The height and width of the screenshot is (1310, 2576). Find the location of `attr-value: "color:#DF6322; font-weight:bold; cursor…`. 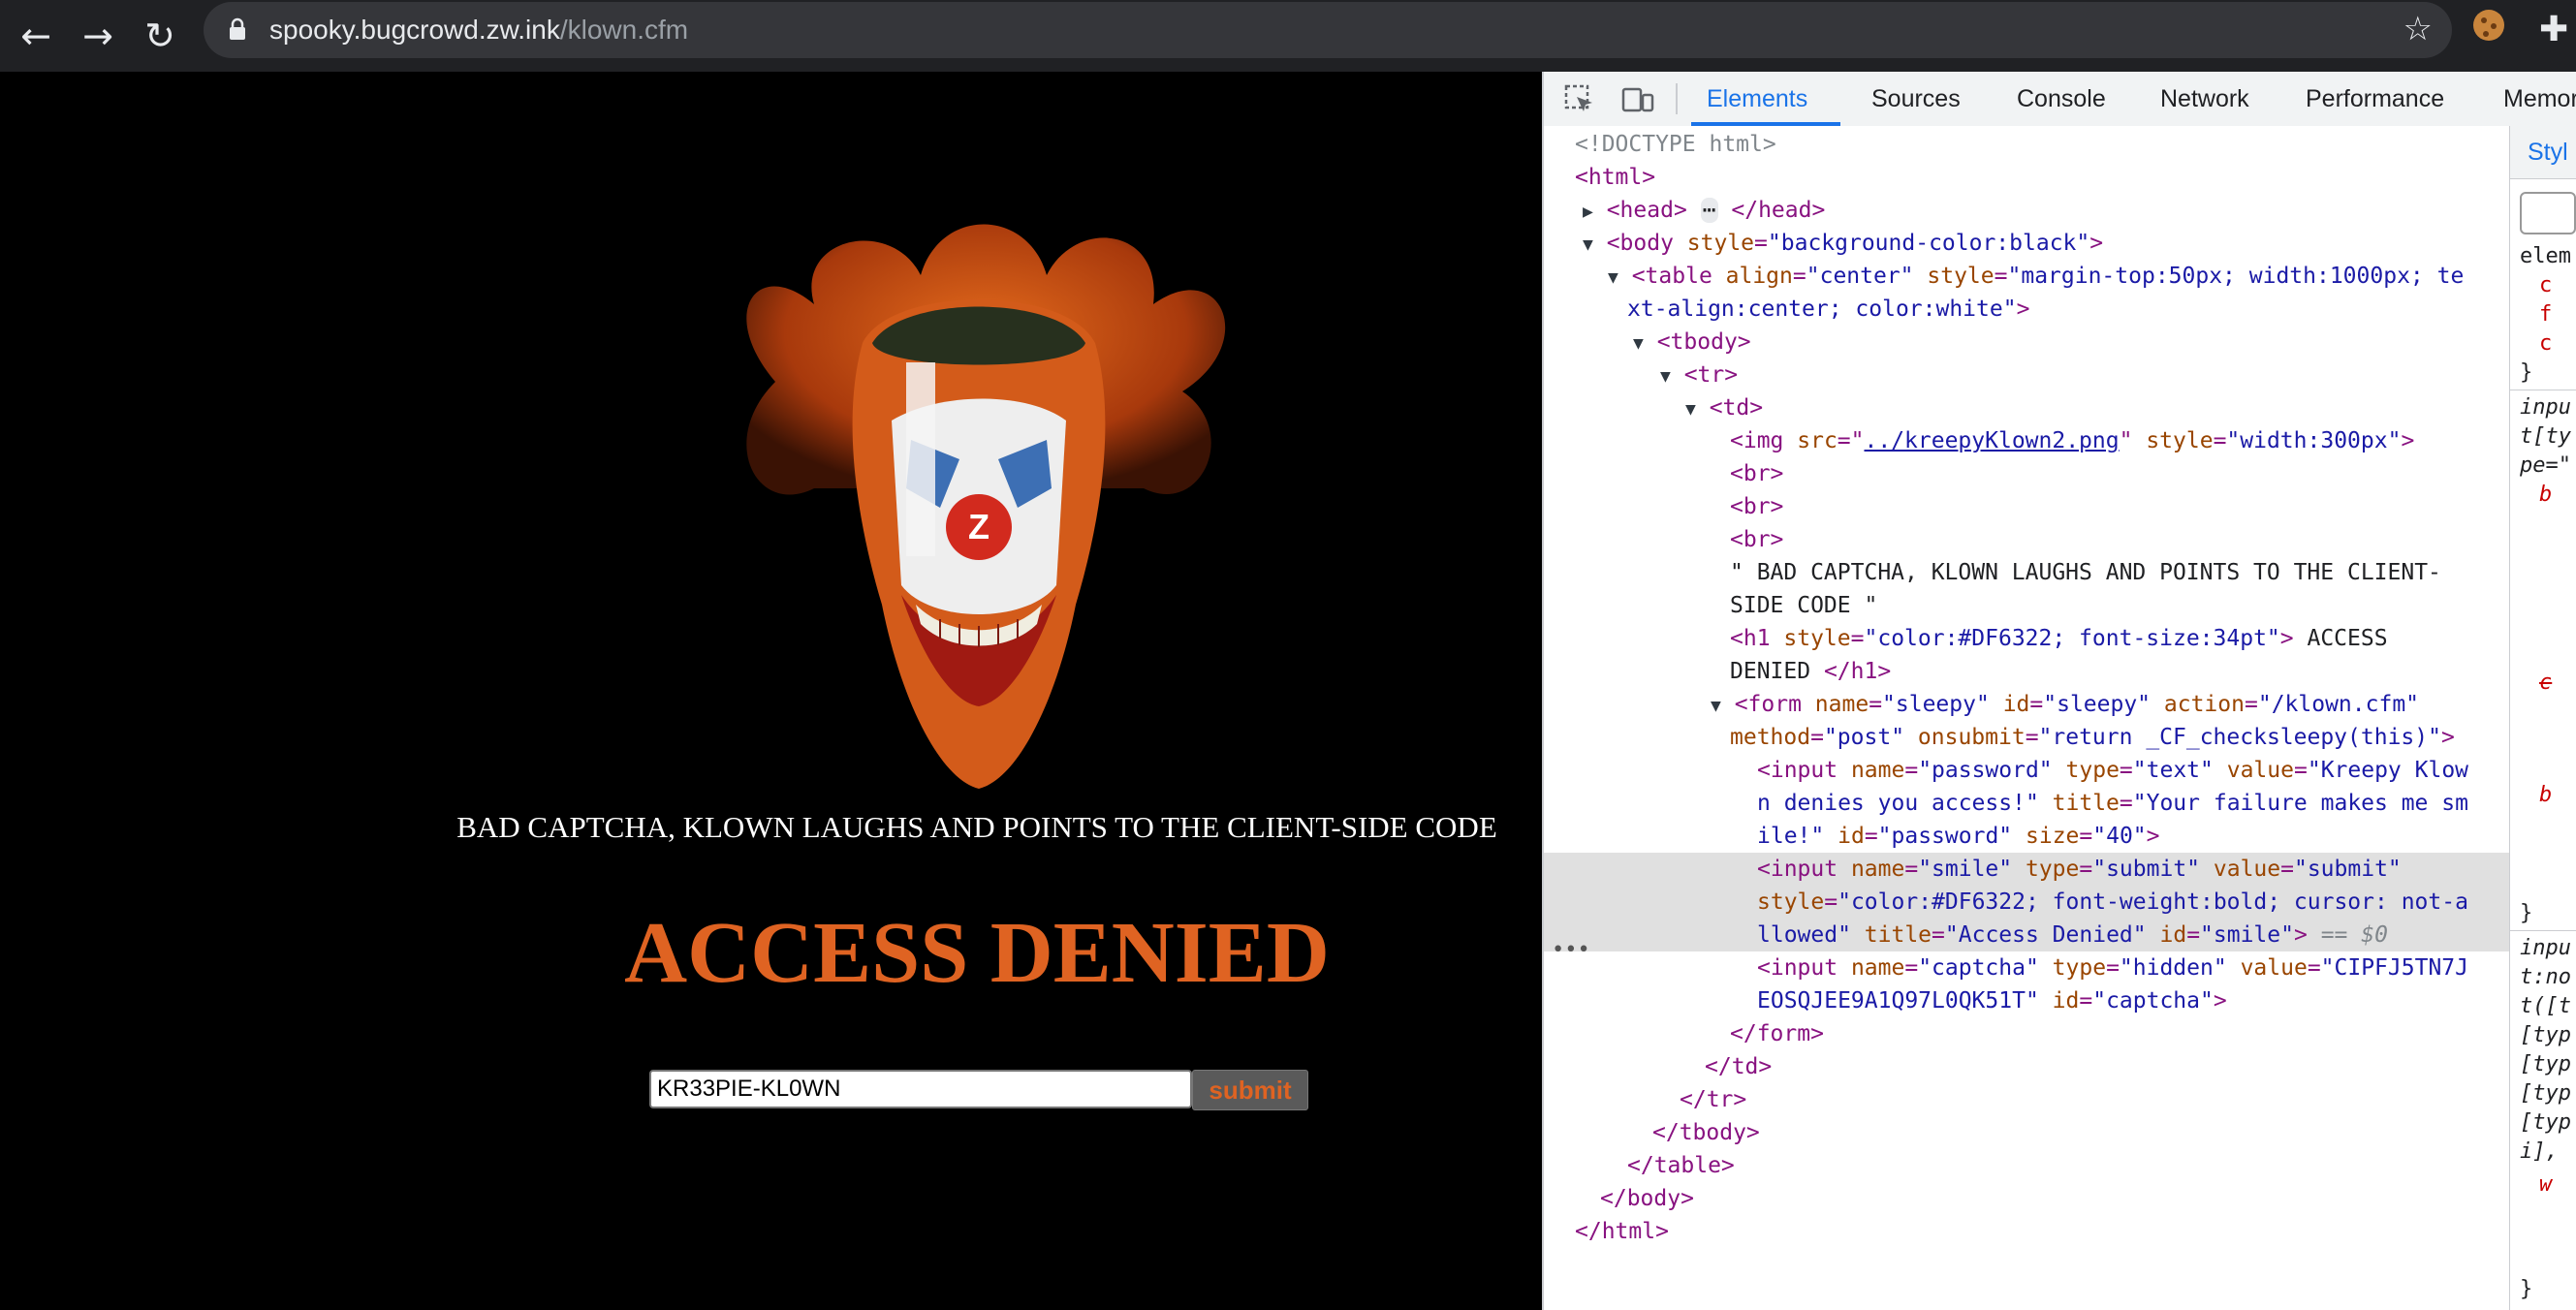

attr-value: "color:#DF6322; font-weight:bold; cursor… is located at coordinates (2153, 902).